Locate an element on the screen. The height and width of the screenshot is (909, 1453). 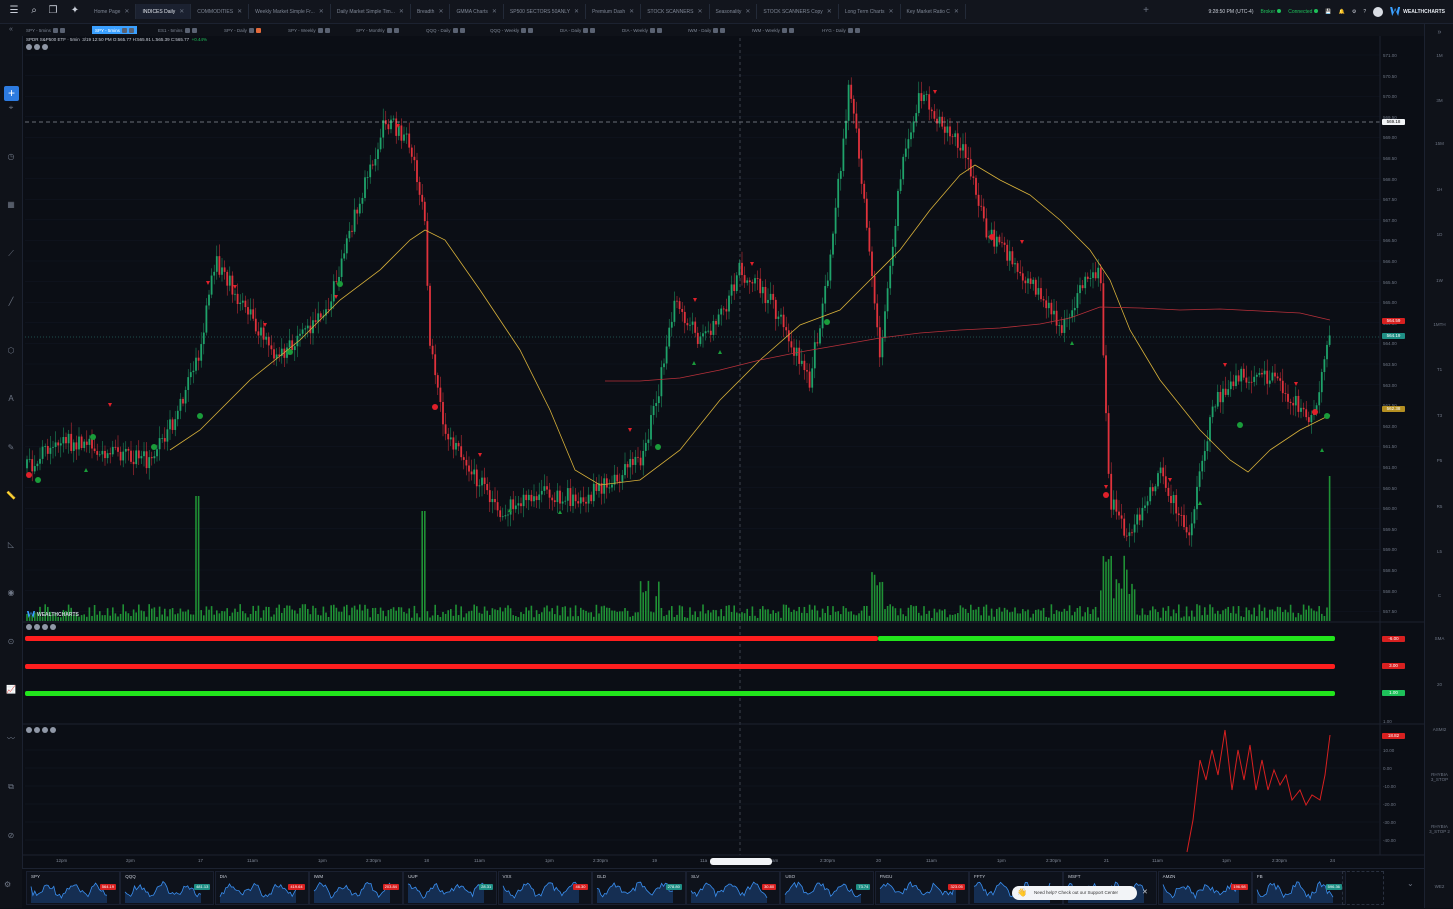
trend-bar-1-red is located at coordinates (451, 638).